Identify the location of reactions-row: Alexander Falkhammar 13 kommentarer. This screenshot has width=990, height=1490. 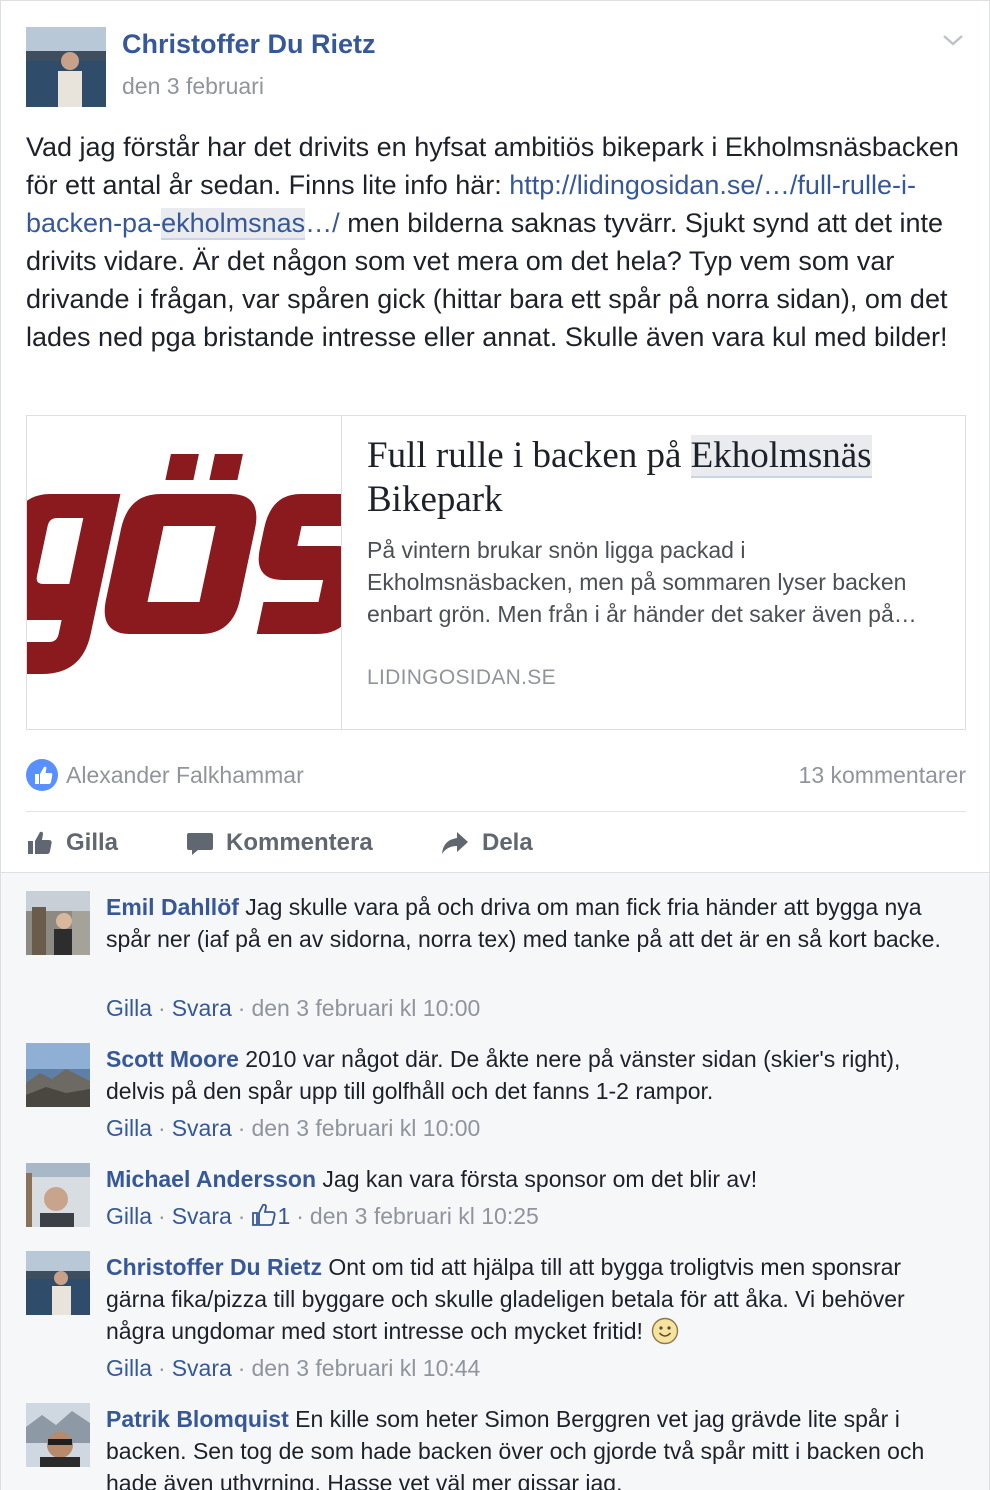
(496, 776).